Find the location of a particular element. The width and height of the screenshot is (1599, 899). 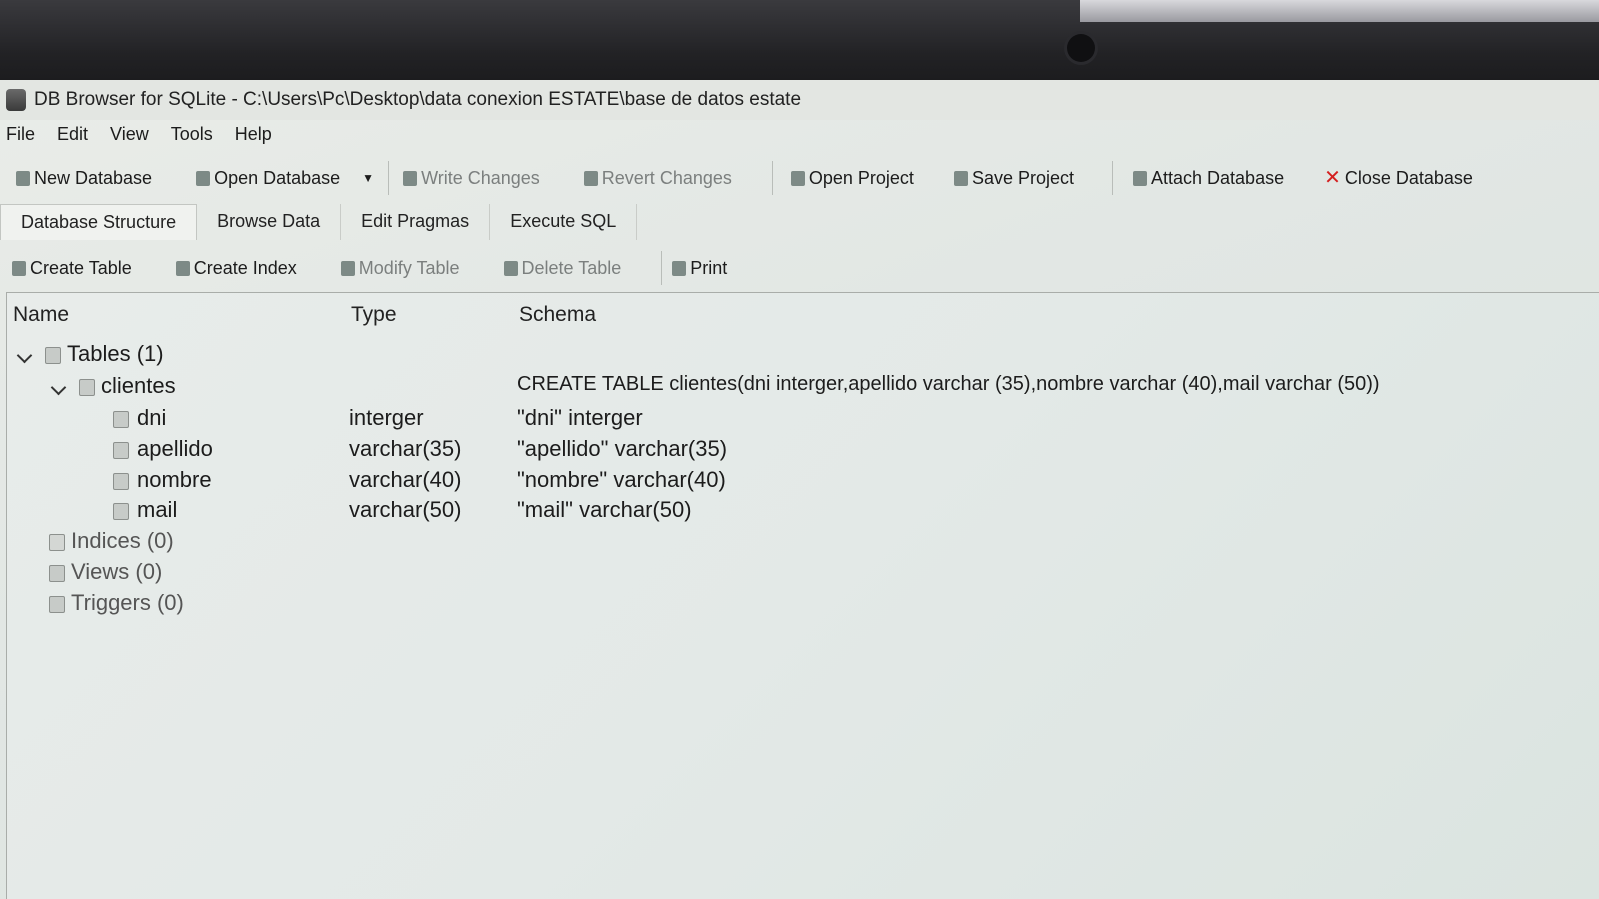

attach-database-icon is located at coordinates (1140, 178).